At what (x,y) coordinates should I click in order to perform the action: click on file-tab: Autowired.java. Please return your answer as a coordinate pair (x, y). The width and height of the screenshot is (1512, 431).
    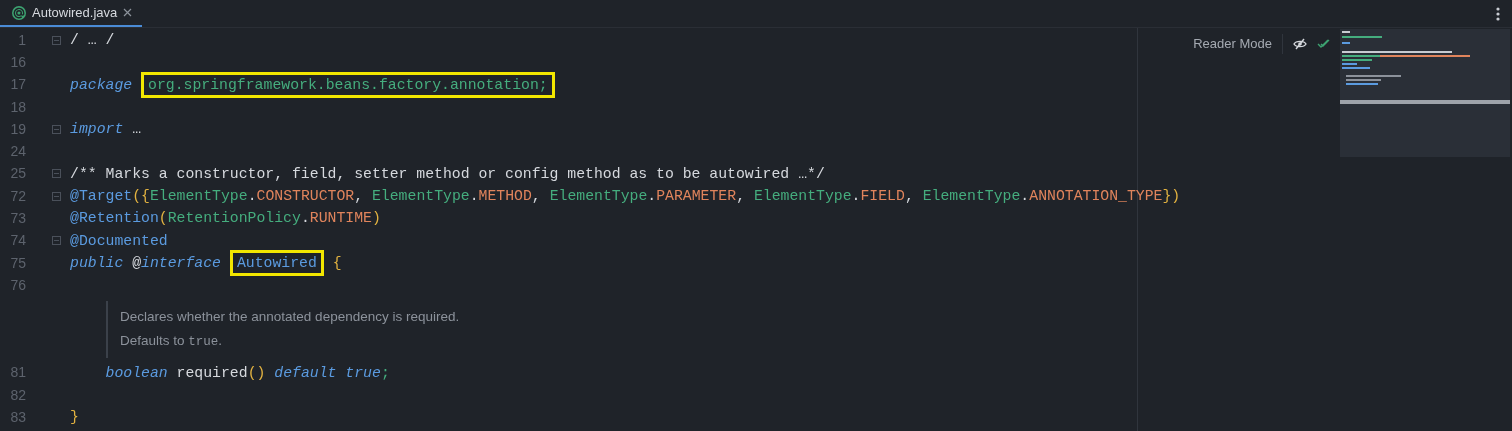
    Looking at the image, I should click on (71, 13).